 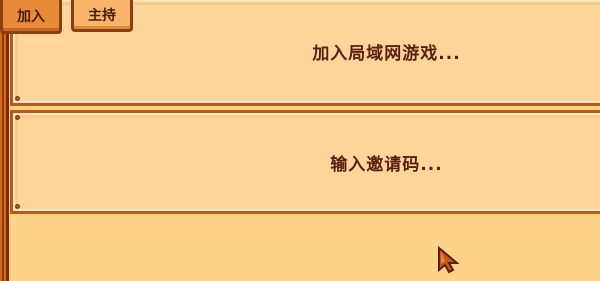 I want to click on tab-host: 主持, so click(x=102, y=16).